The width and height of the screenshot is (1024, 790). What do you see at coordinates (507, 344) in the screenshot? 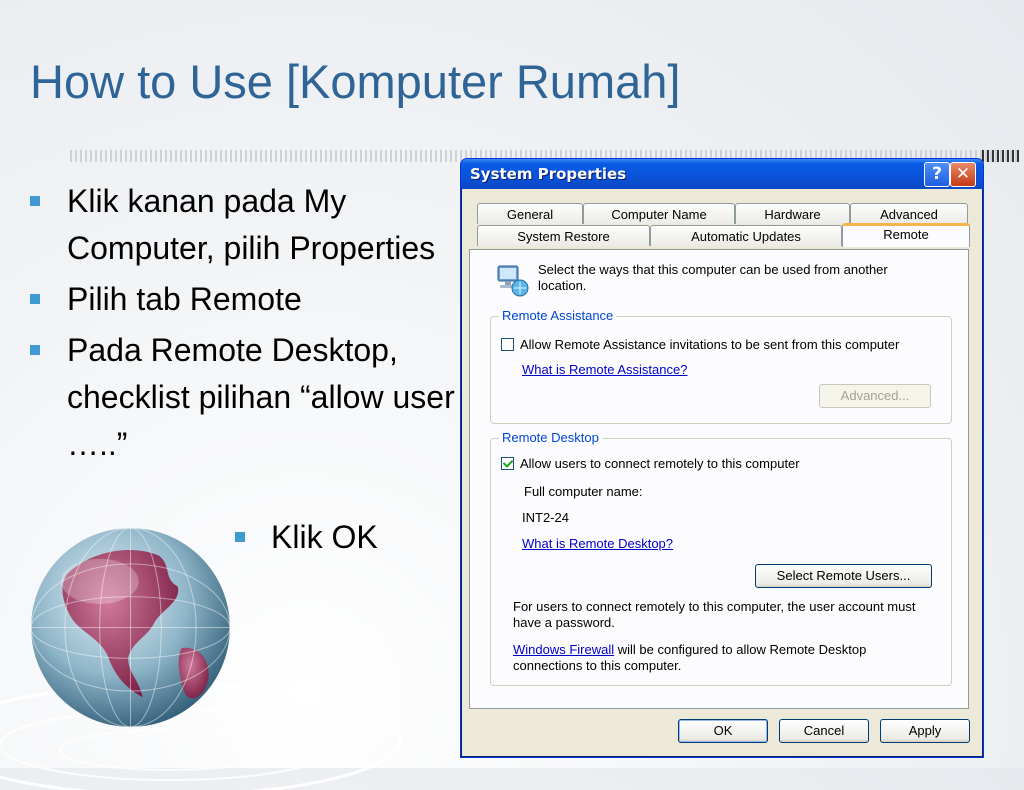
I see `allow-remote-assistance-checkbox` at bounding box center [507, 344].